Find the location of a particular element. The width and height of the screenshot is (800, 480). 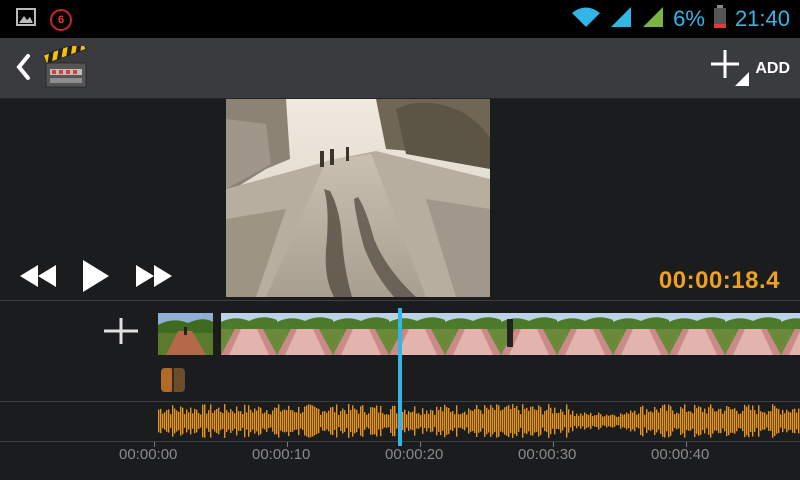

chevron-left-icon is located at coordinates (23, 69).